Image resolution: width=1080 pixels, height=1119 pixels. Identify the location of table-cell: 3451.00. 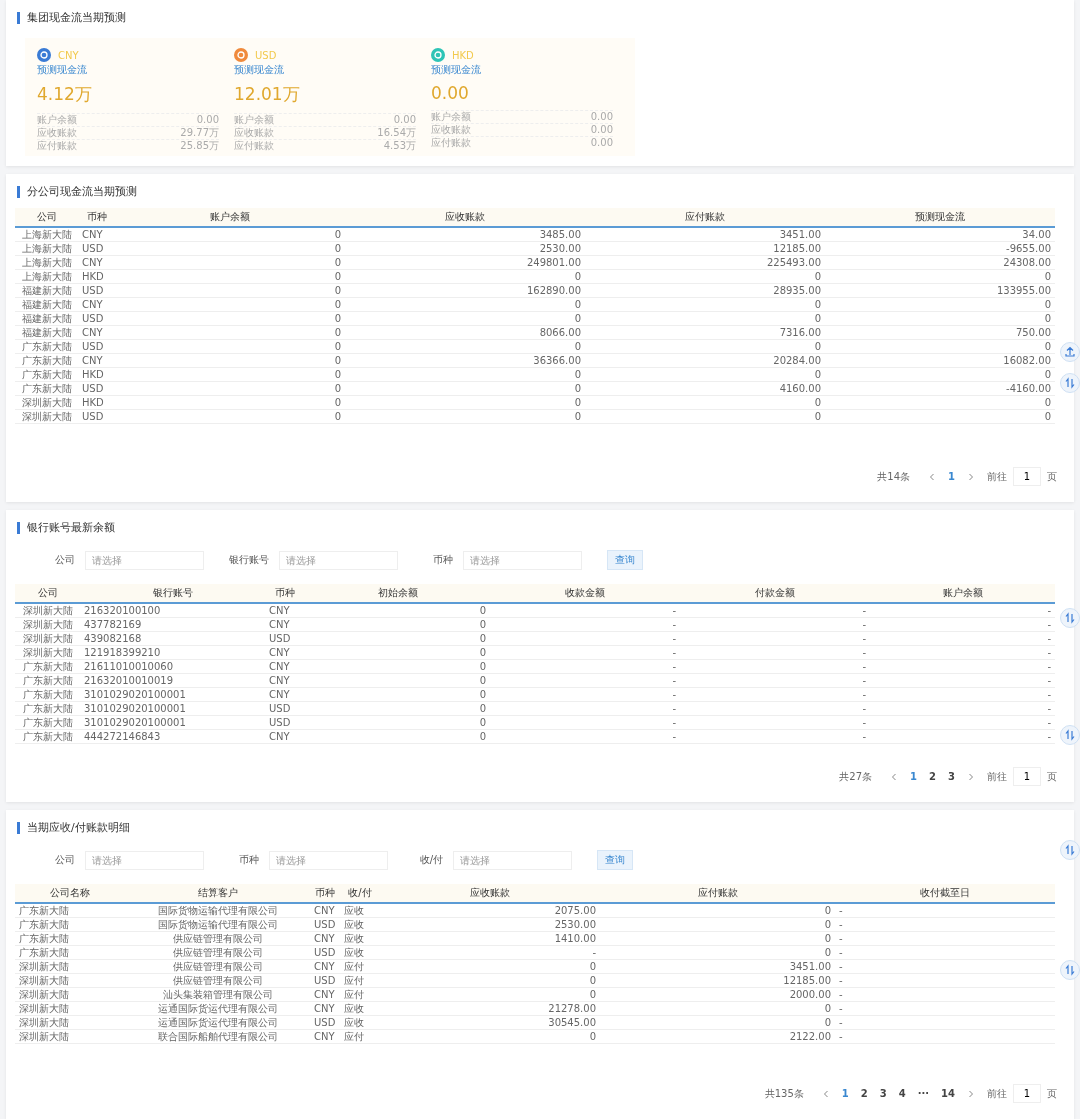
(800, 234).